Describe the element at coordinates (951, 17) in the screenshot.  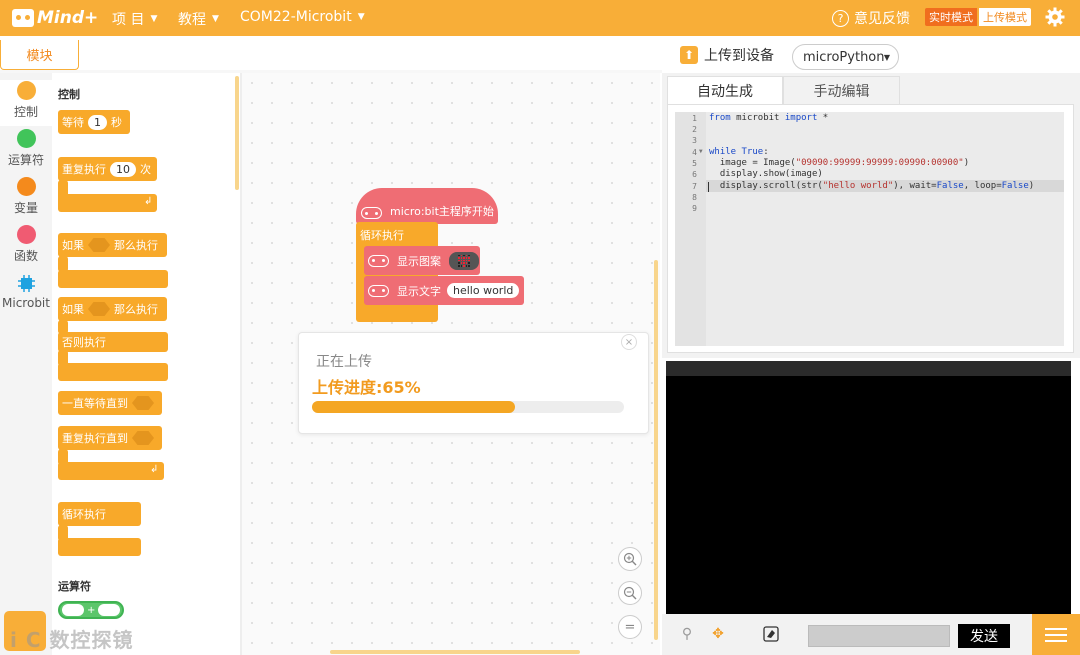
I see `live-mode-button: 实时模式` at that location.